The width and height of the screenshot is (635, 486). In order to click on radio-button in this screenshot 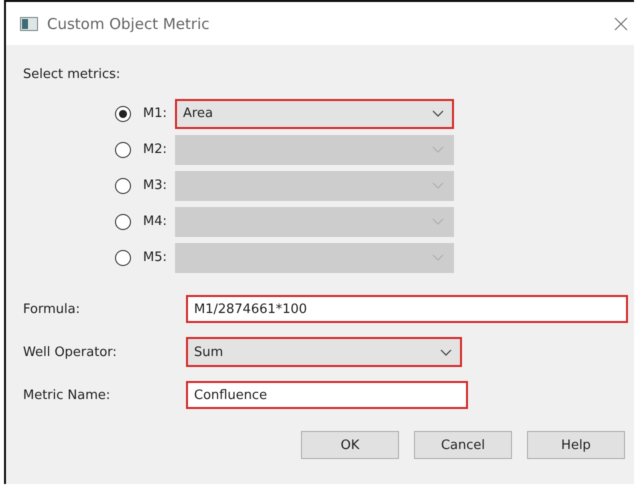, I will do `click(123, 114)`.